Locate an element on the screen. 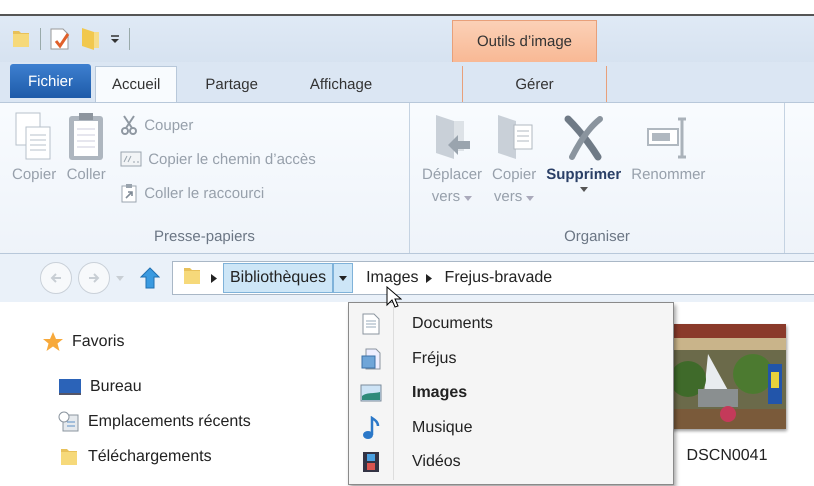 The height and width of the screenshot is (486, 814). breadcrumb-dropdown-button is located at coordinates (343, 278).